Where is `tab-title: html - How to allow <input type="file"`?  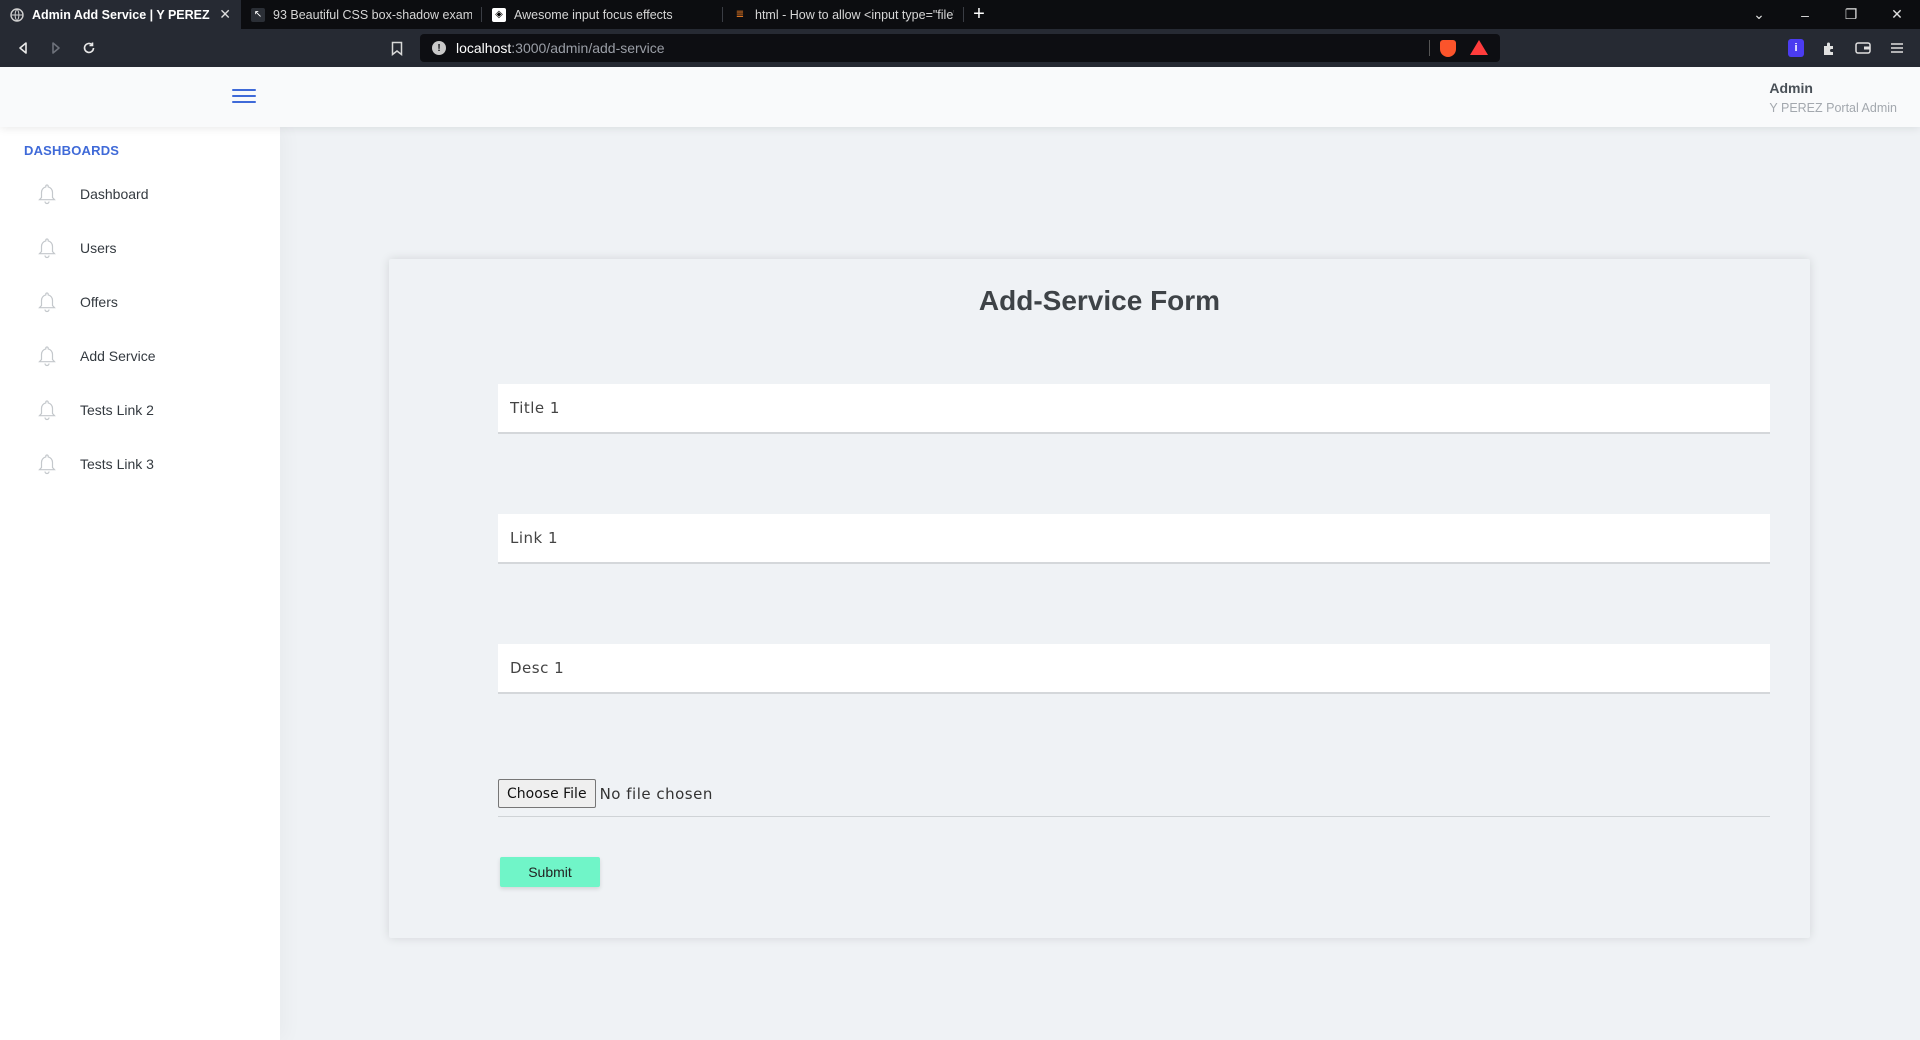
tab-title: html - How to allow <input type="file" is located at coordinates (854, 14).